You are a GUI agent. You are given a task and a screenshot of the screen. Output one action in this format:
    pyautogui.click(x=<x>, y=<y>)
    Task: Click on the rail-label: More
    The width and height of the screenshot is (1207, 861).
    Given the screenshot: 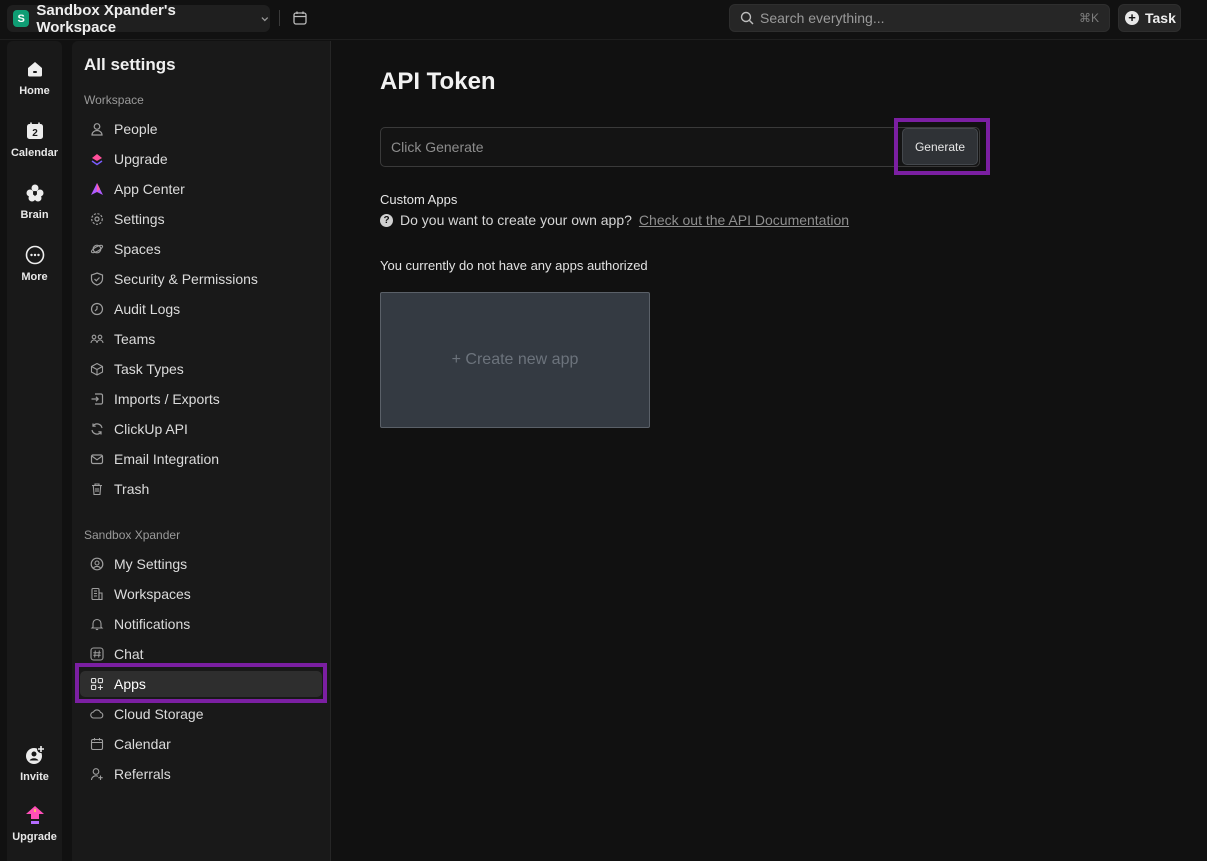 What is the action you would take?
    pyautogui.click(x=34, y=277)
    